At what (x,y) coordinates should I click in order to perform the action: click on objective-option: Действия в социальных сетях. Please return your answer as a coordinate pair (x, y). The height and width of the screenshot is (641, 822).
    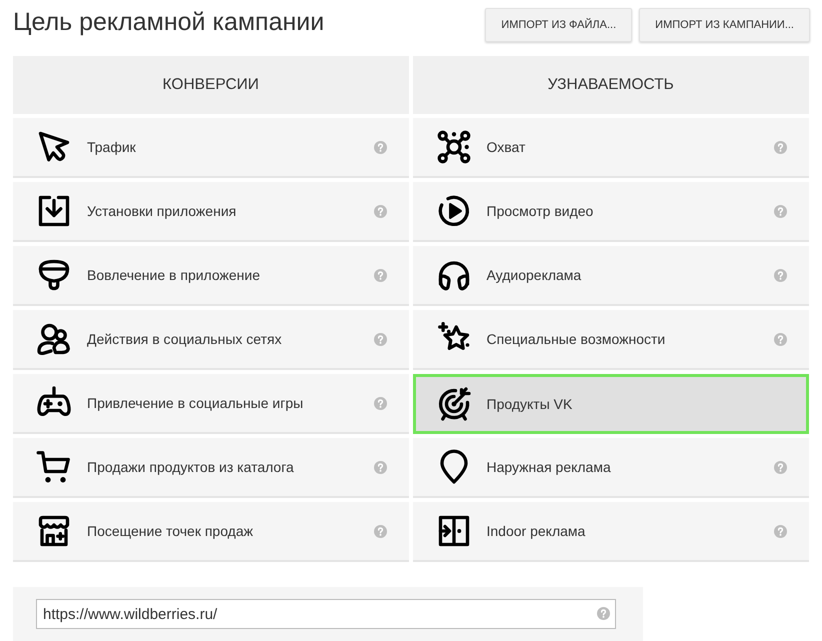
    Looking at the image, I should click on (210, 340).